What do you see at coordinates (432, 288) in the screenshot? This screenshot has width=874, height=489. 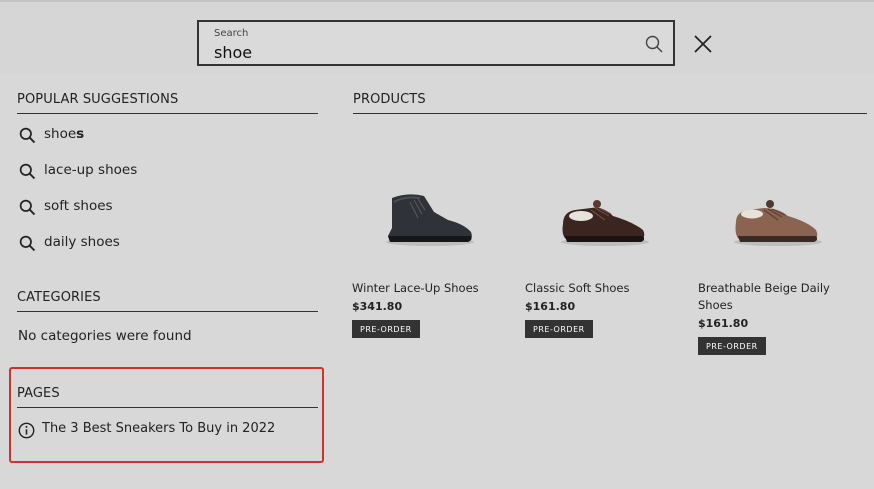 I see `product-name: Winter Lace-Up Shoes` at bounding box center [432, 288].